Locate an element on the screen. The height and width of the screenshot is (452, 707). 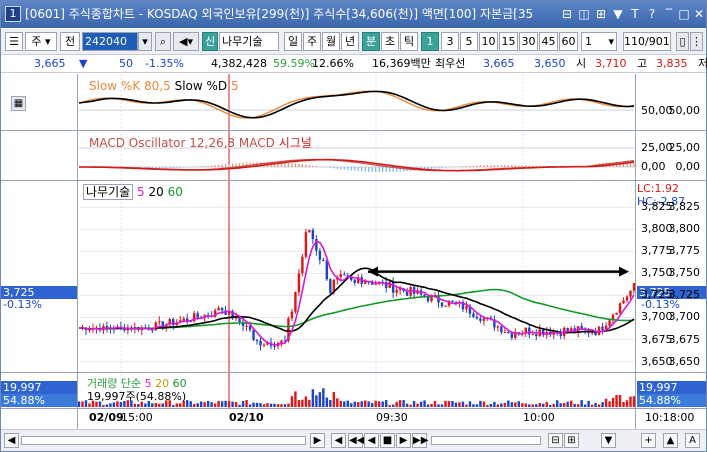
period-day: 일 is located at coordinates (293, 41).